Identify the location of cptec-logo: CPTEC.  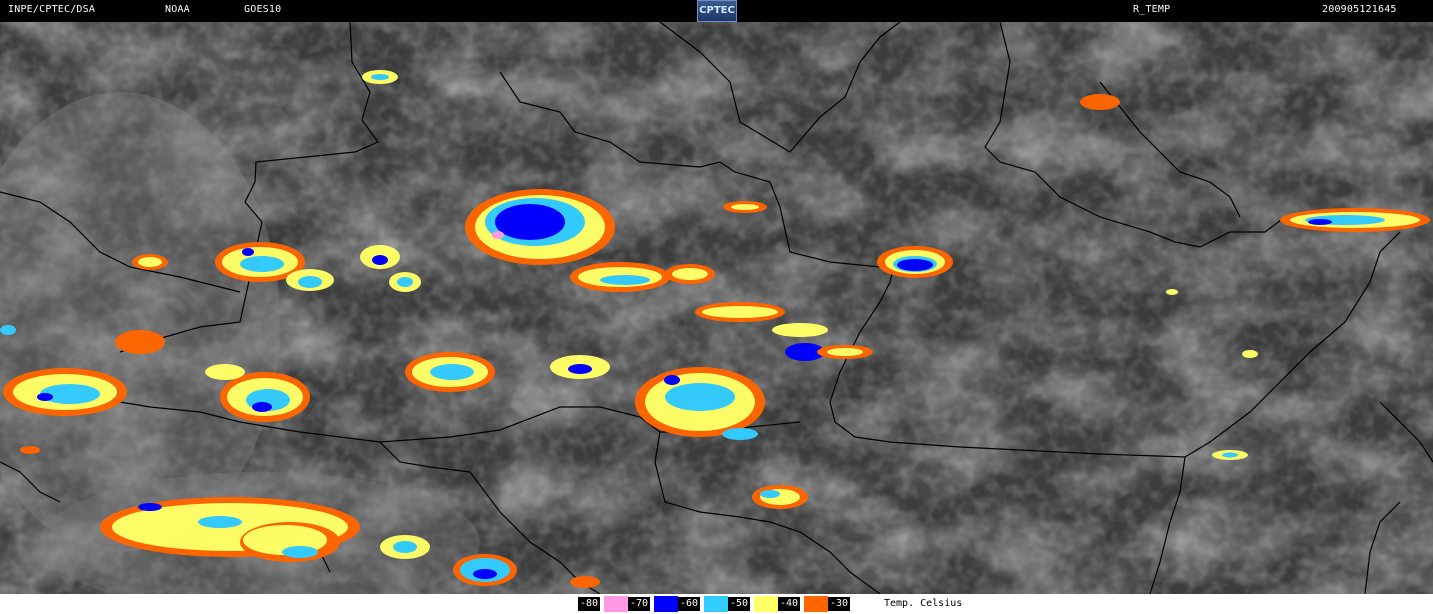
(717, 11).